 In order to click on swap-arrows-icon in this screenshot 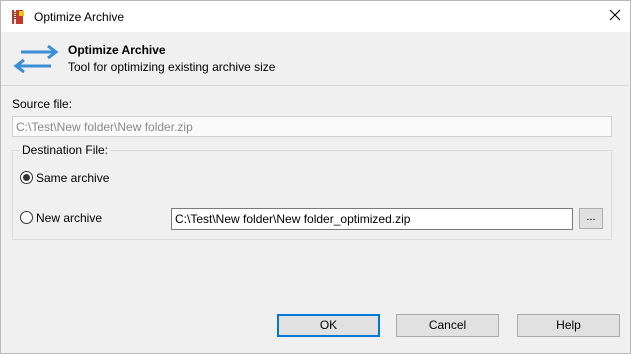, I will do `click(36, 59)`.